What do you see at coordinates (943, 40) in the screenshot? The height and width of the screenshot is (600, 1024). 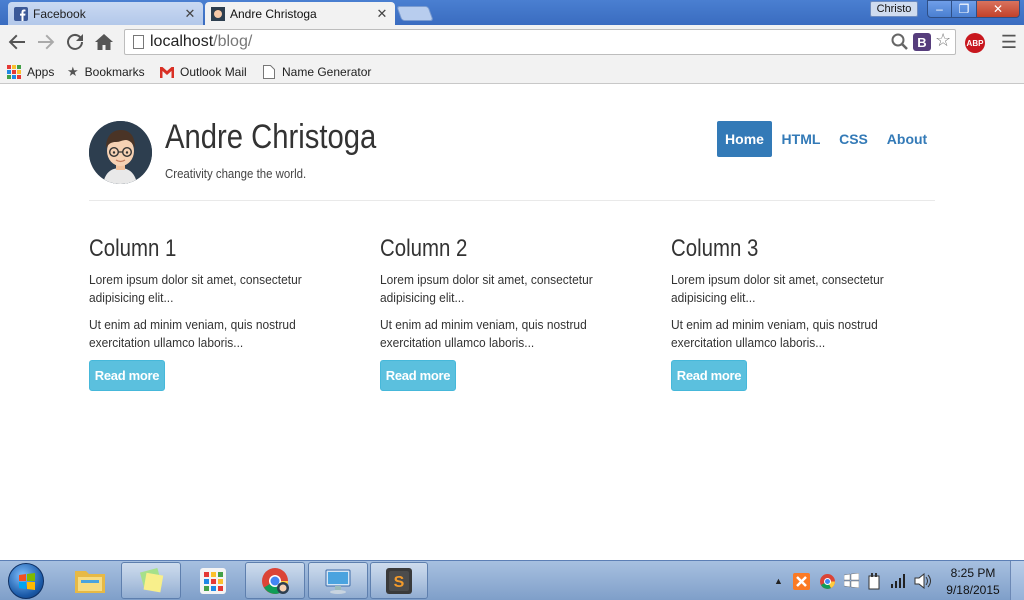 I see `bookmark-star-icon: ☆` at bounding box center [943, 40].